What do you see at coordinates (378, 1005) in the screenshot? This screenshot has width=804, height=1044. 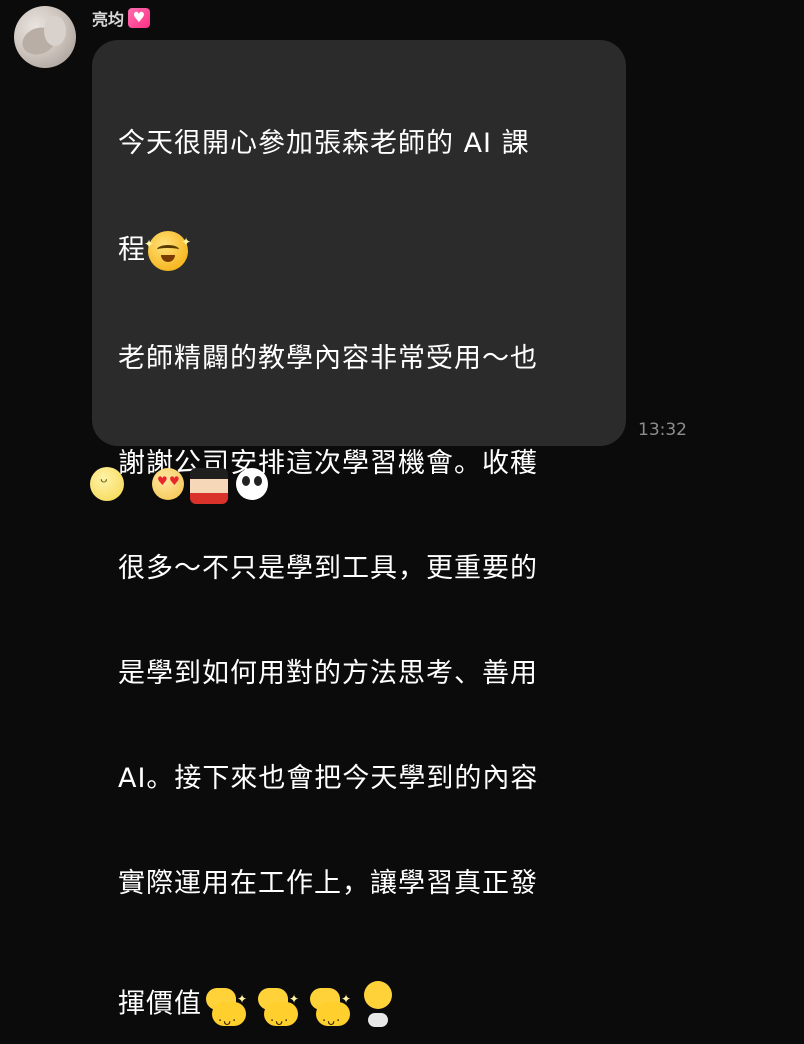 I see `determined-fire-emoji-icon` at bounding box center [378, 1005].